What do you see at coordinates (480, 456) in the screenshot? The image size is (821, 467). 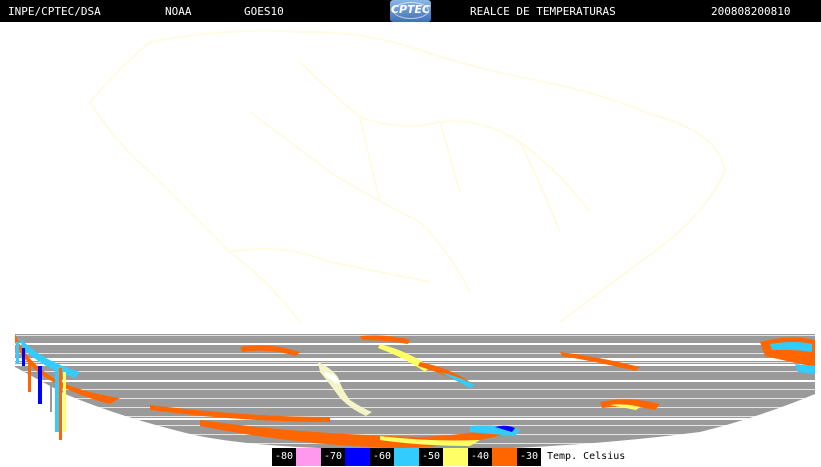 I see `legend-label: -40` at bounding box center [480, 456].